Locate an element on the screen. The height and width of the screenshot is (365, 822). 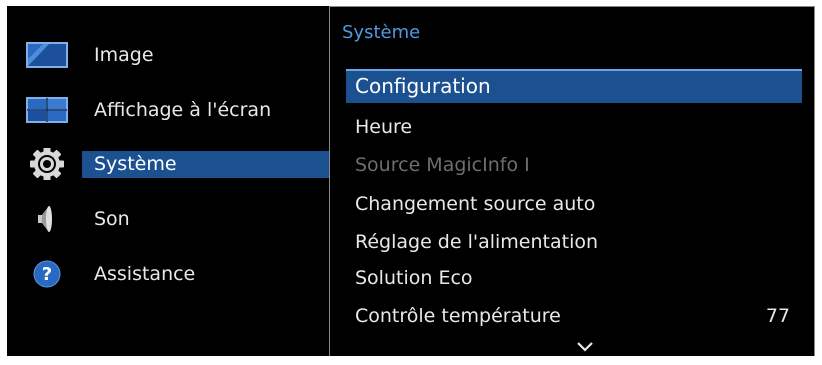
main-menu-label: Affichage à l'écran is located at coordinates (183, 110).